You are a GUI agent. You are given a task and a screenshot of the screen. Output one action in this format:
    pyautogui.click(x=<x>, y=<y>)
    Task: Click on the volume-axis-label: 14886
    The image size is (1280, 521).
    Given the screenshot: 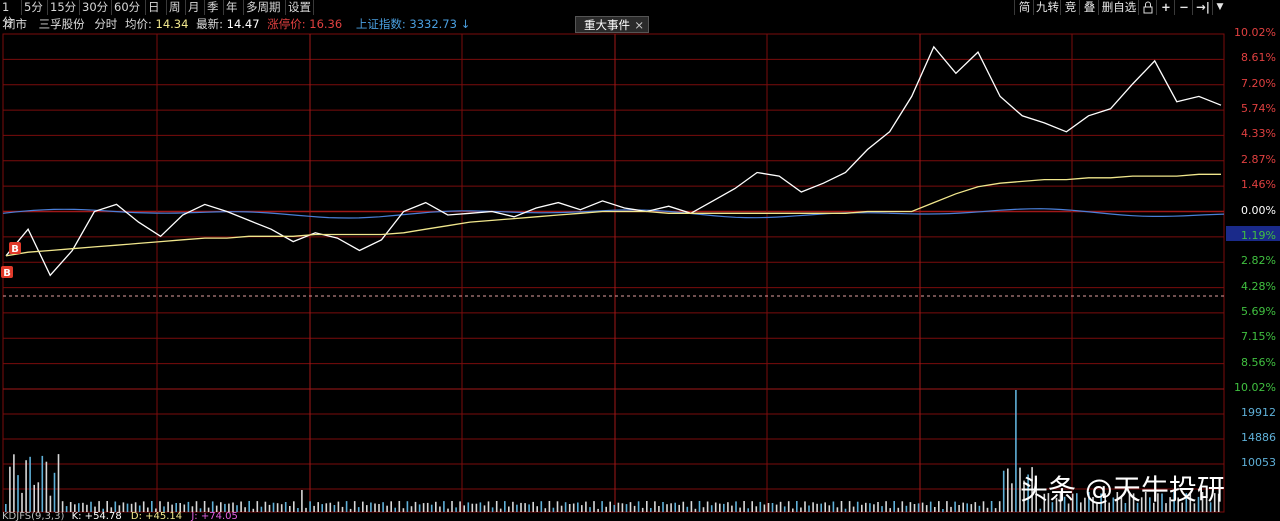 What is the action you would take?
    pyautogui.click(x=1258, y=437)
    